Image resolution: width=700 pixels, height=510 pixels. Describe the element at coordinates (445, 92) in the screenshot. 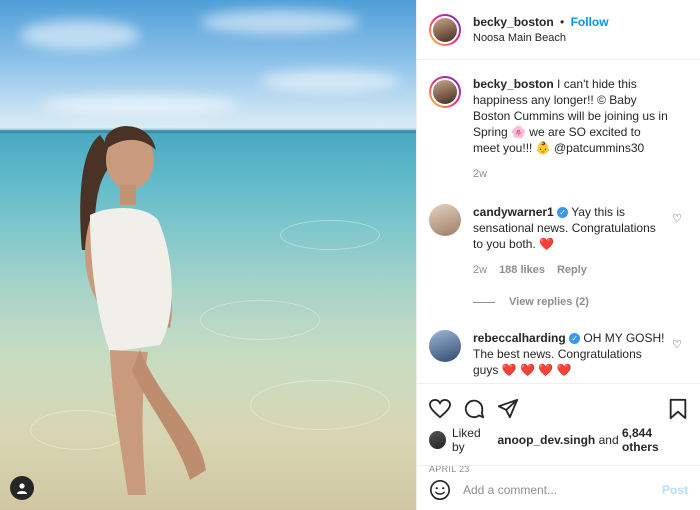

I see `caption-avatar` at that location.